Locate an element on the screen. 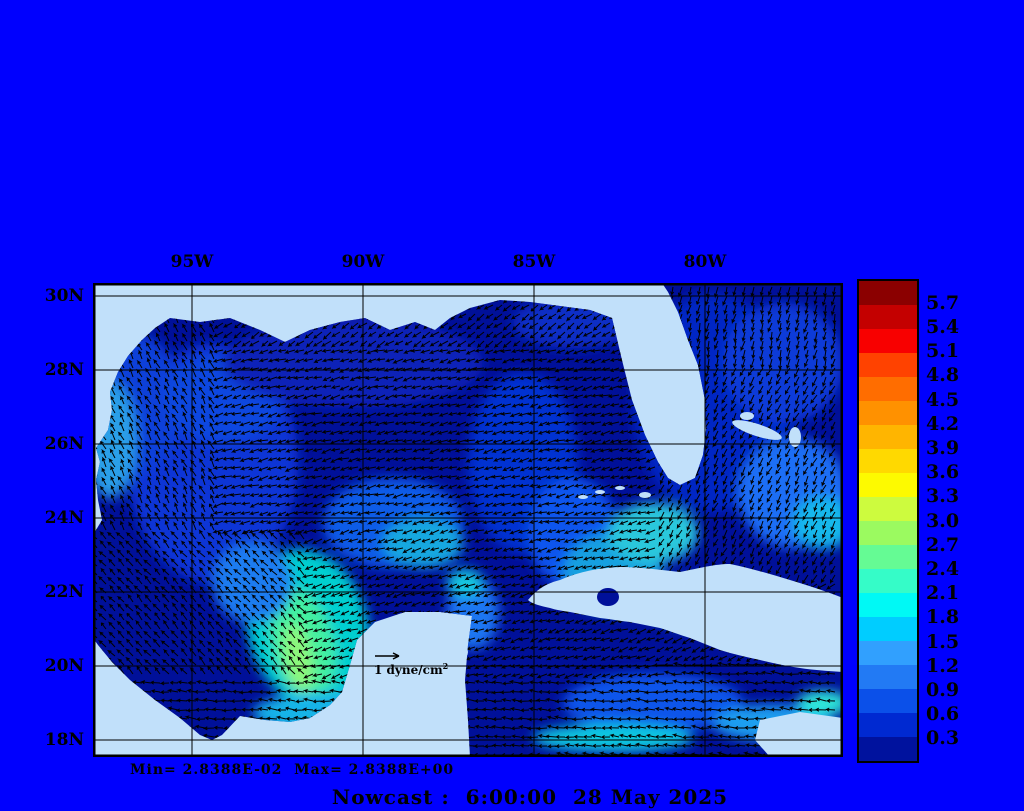  colorbar-tick-label: 4.5 is located at coordinates (943, 399).